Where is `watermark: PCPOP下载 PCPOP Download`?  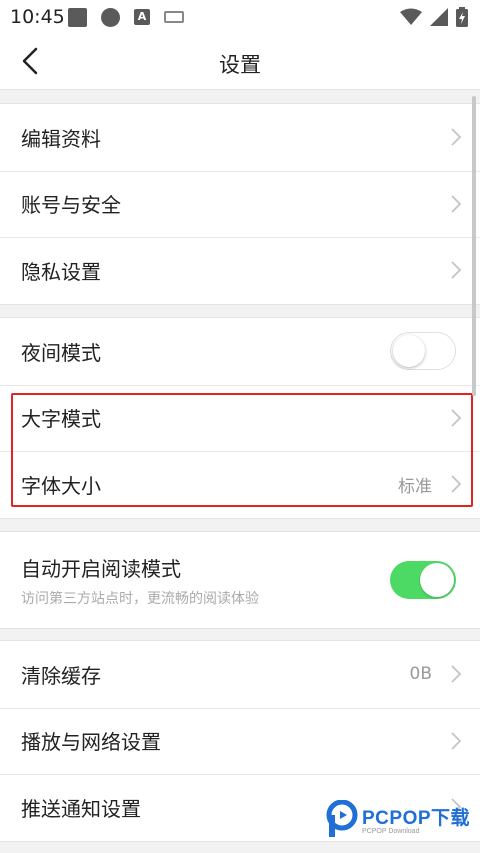
watermark: PCPOP下载 PCPOP Download is located at coordinates (398, 819).